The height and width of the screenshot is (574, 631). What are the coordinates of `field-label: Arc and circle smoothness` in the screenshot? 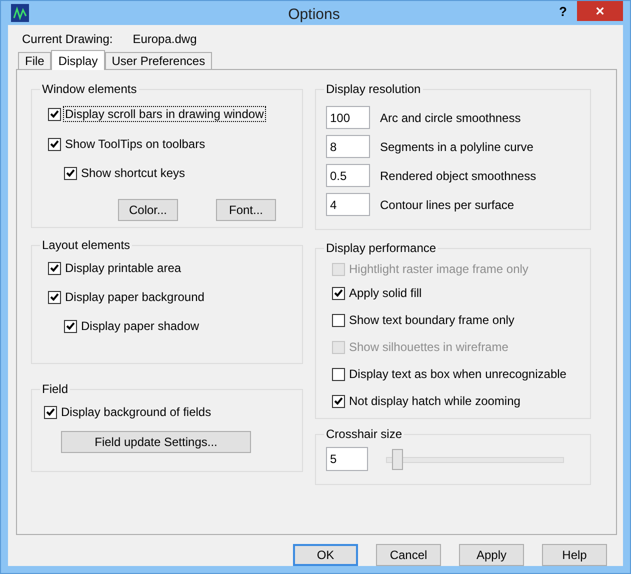 It's located at (450, 117).